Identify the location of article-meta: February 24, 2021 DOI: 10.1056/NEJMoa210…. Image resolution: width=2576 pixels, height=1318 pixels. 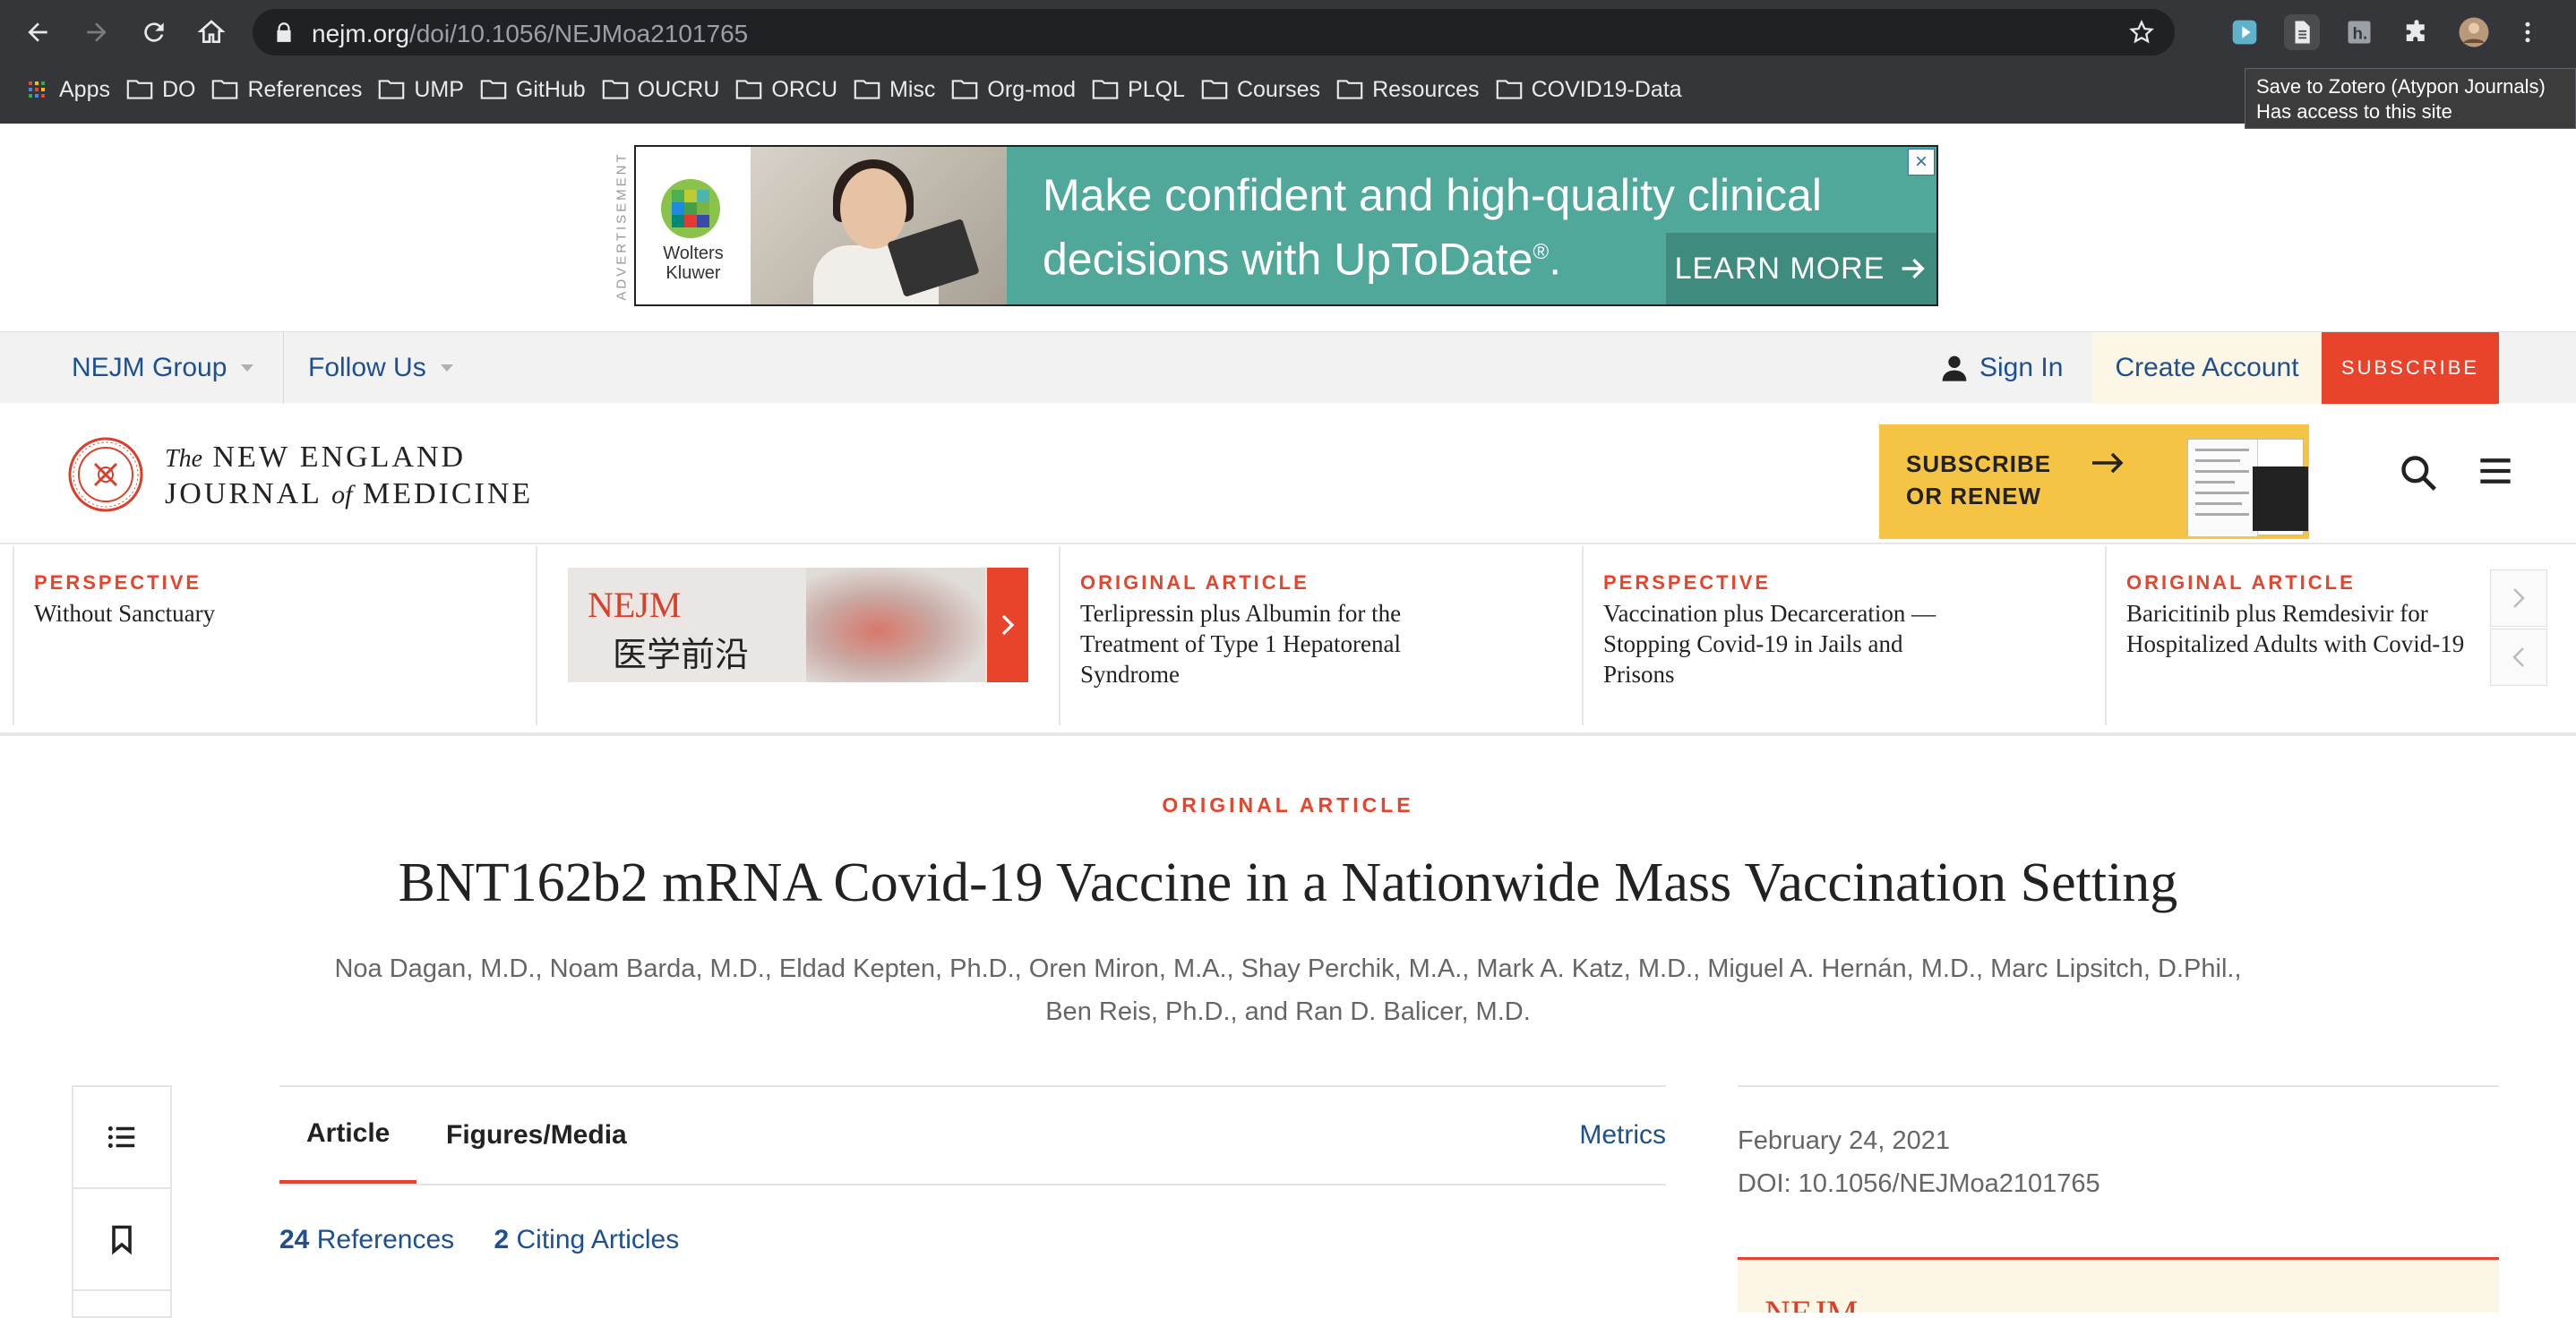
(2118, 1145).